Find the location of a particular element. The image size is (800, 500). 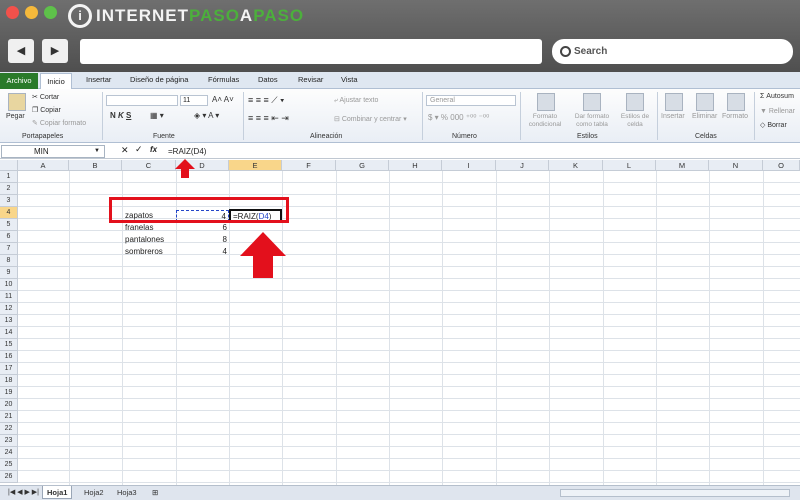

row-header-25: 25 is located at coordinates (9, 465).